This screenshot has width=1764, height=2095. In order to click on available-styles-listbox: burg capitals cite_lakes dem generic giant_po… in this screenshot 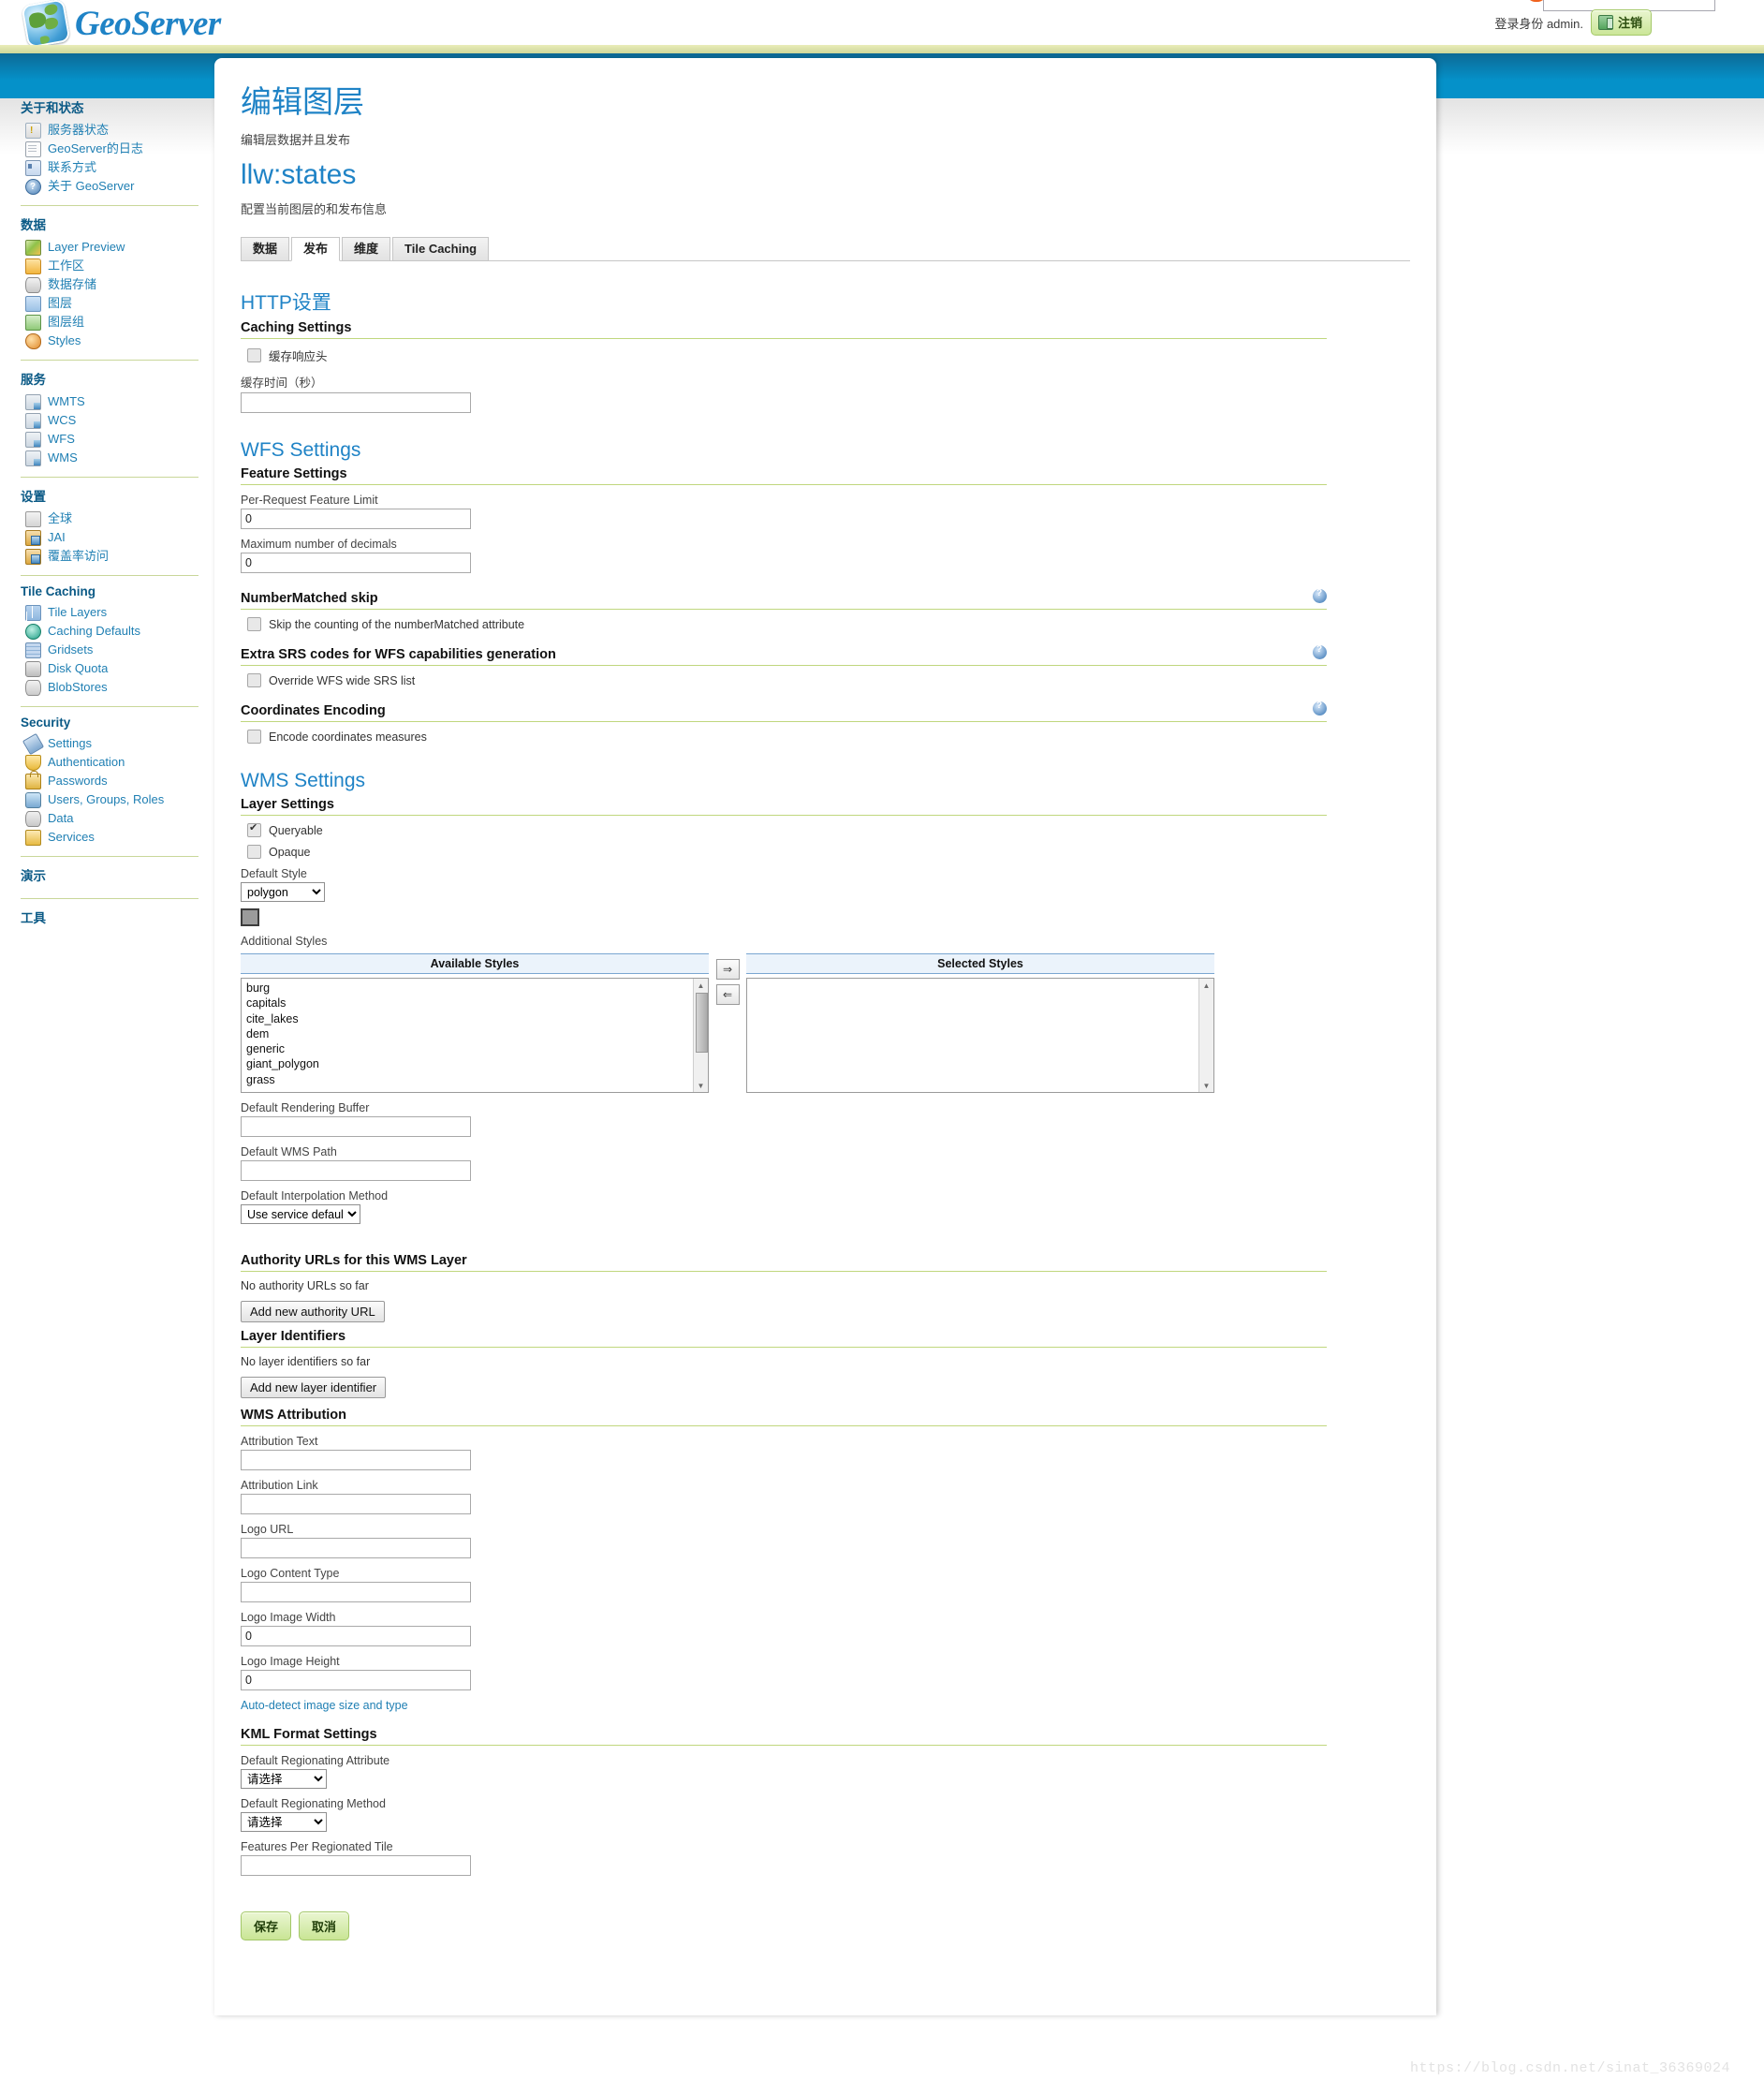, I will do `click(475, 1036)`.